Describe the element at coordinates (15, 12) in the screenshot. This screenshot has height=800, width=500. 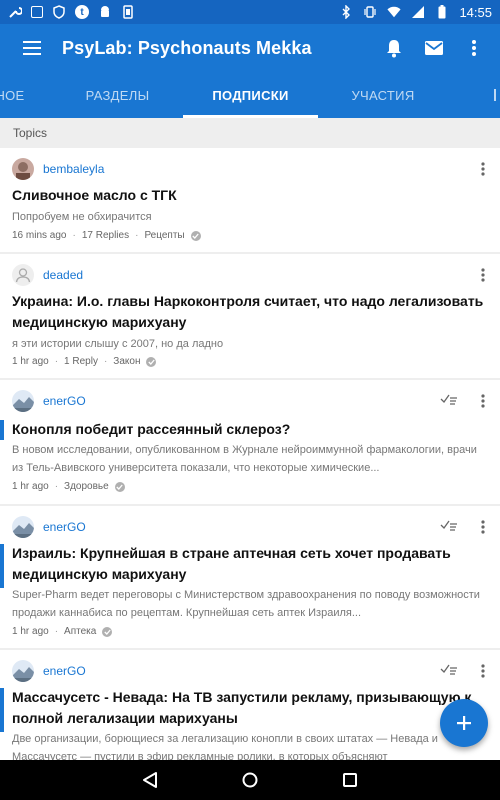
I see `wrench-icon` at that location.